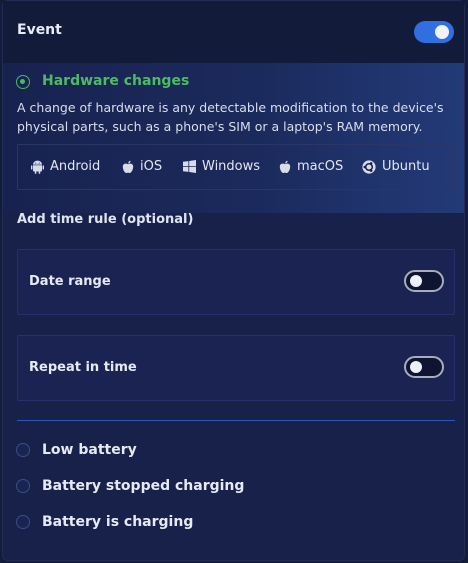 This screenshot has width=468, height=563. What do you see at coordinates (233, 32) in the screenshot?
I see `event-header: Event` at bounding box center [233, 32].